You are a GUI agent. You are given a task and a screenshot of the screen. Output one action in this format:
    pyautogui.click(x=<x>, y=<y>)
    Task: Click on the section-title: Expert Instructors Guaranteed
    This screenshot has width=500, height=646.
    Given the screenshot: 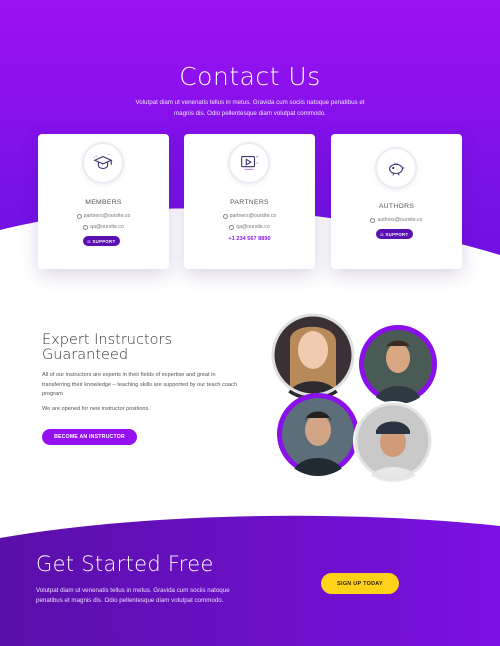 What is the action you would take?
    pyautogui.click(x=142, y=348)
    